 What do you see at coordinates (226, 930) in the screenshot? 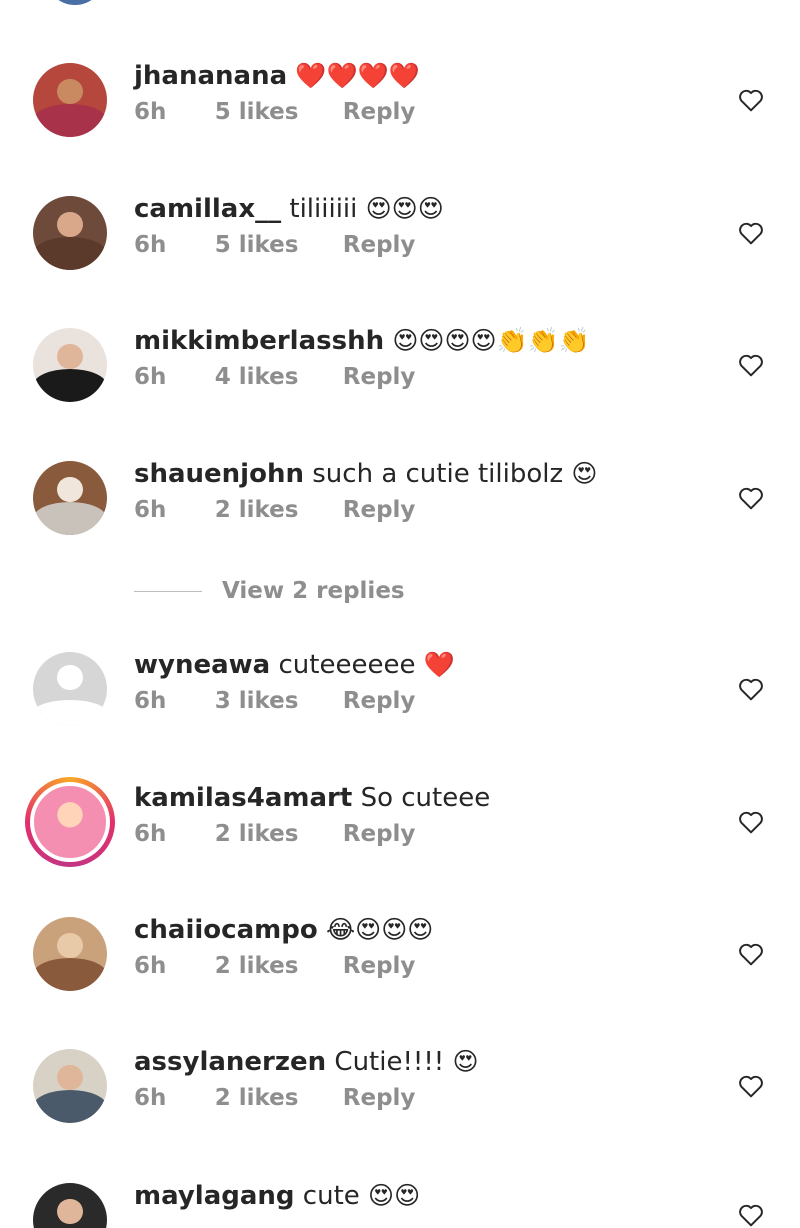
I see `comment-username: chaiiocampo` at bounding box center [226, 930].